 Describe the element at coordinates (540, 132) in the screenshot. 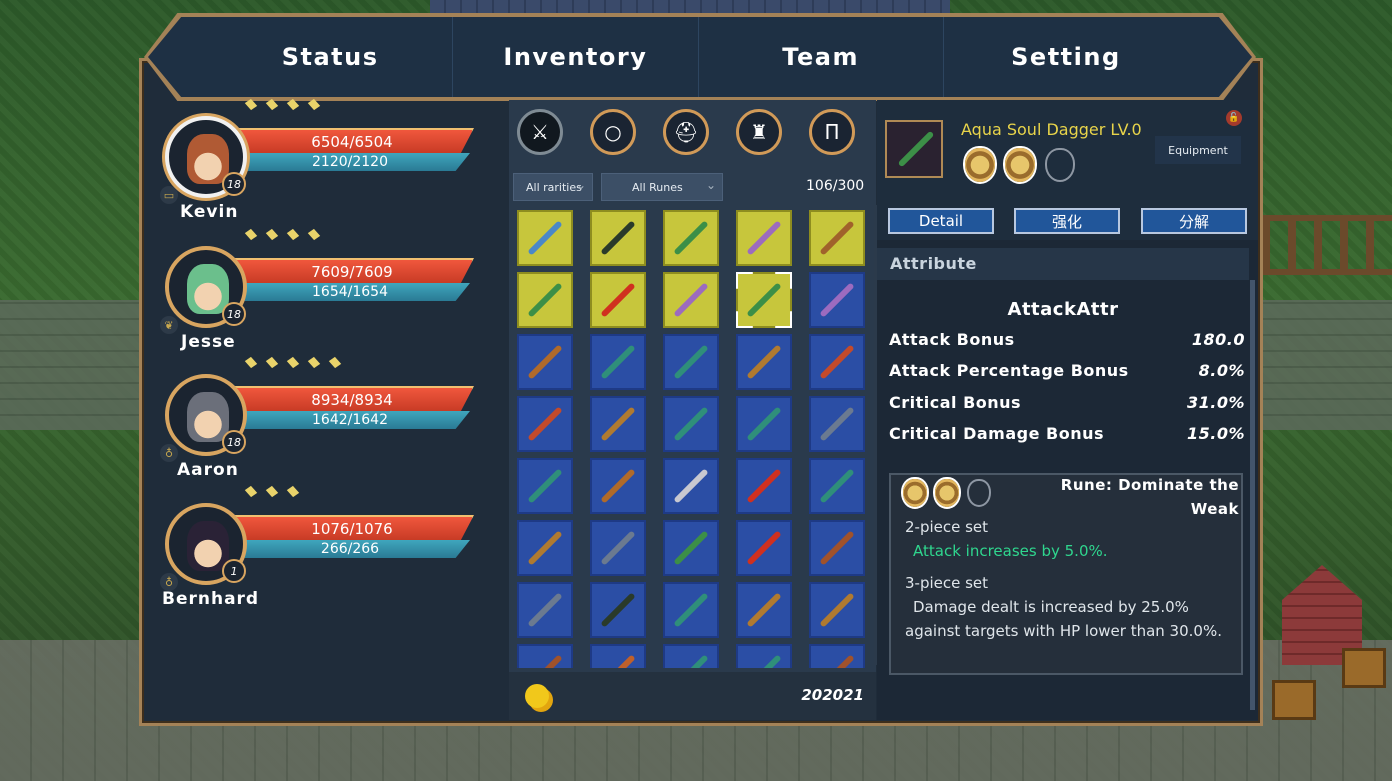

I see `category-weapon-button: ⚔` at that location.